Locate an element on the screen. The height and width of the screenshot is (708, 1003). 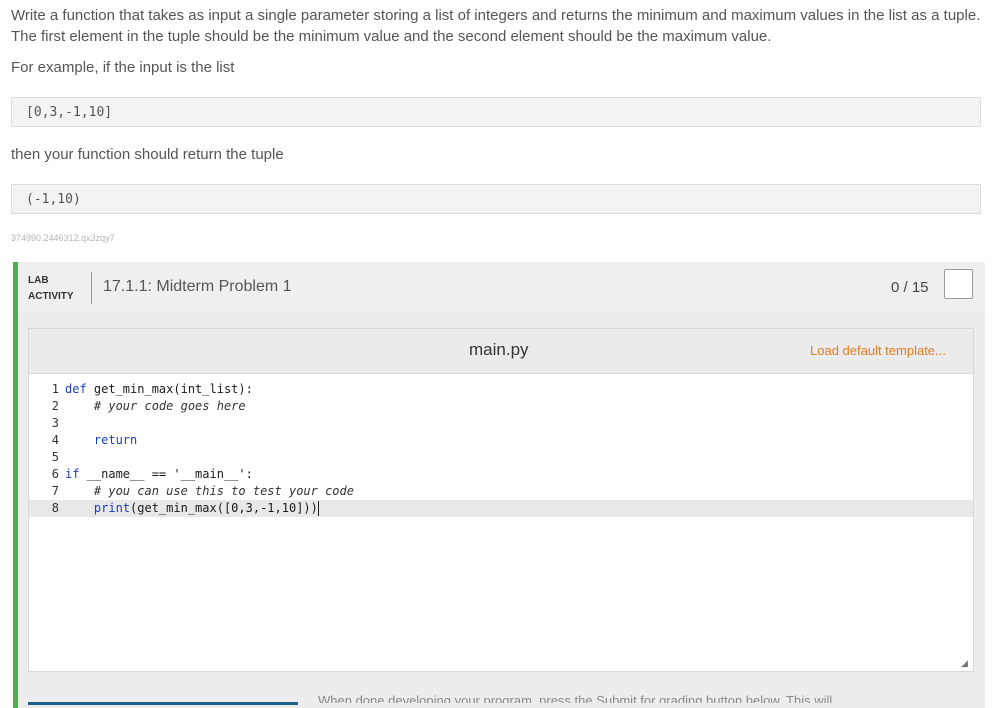
activity-hash: 374990.2446312.qx3zqy7 is located at coordinates (63, 238).